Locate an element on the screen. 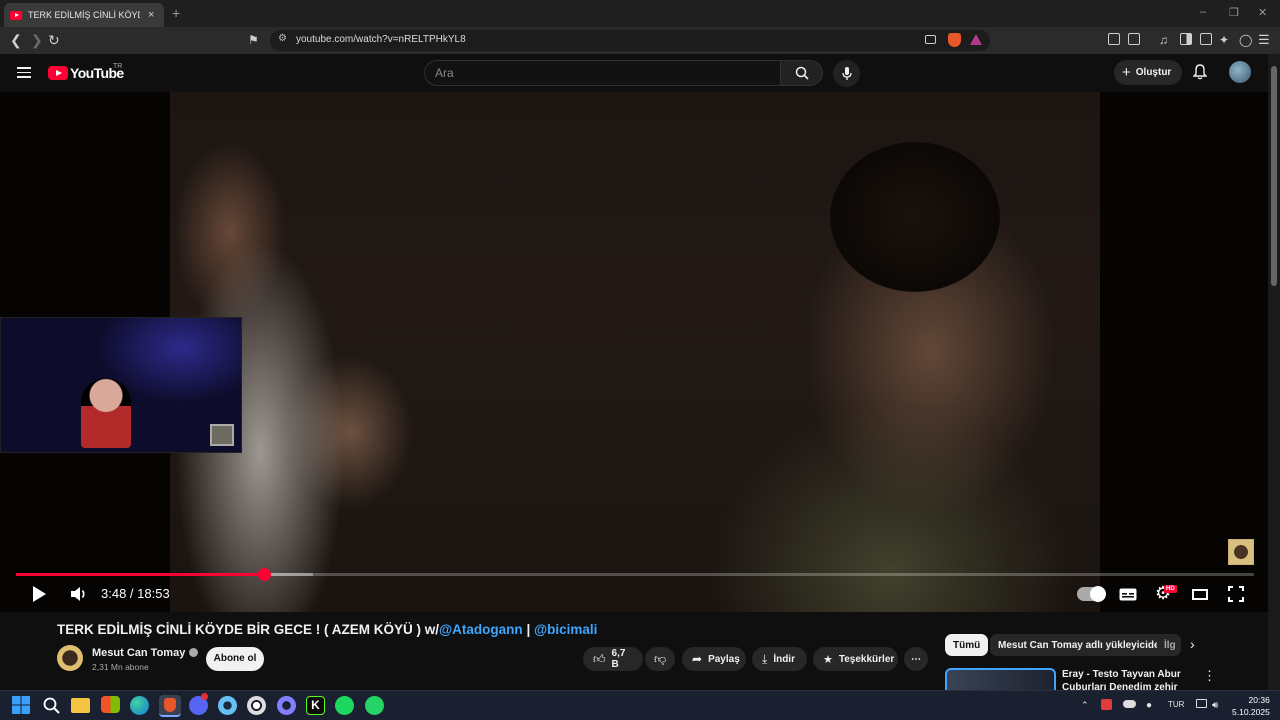  more-actions-button: ⋯ is located at coordinates (916, 659).